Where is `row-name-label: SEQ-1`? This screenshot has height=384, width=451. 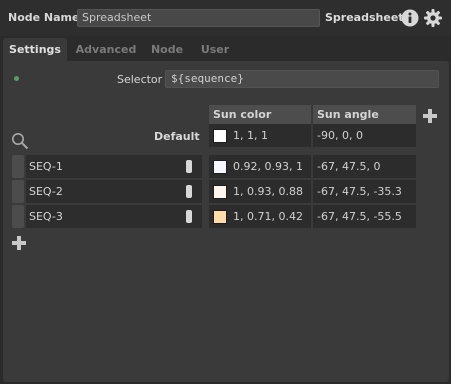 row-name-label: SEQ-1 is located at coordinates (46, 166).